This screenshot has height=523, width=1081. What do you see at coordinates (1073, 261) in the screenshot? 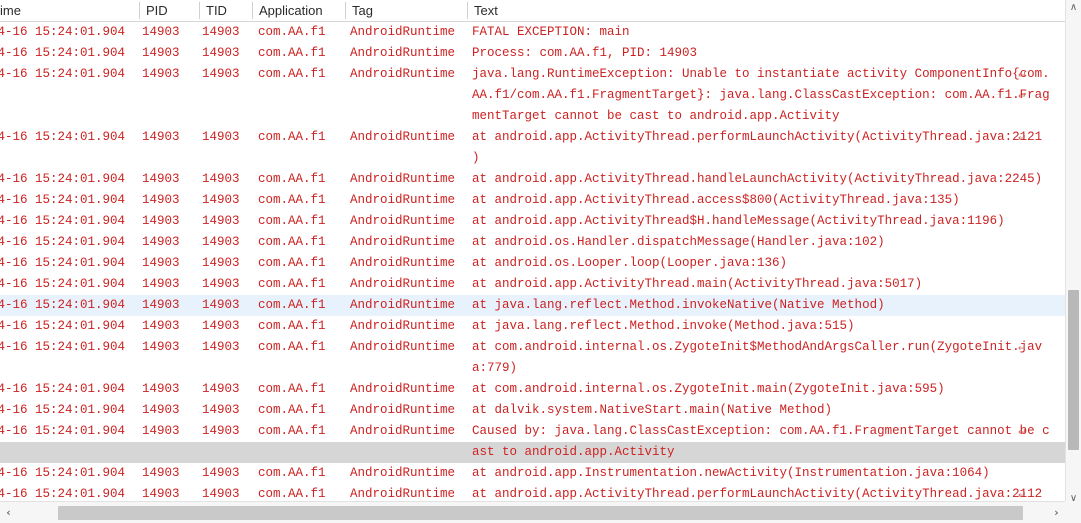
I see `vertical-scrollbar: ∧ ∨` at bounding box center [1073, 261].